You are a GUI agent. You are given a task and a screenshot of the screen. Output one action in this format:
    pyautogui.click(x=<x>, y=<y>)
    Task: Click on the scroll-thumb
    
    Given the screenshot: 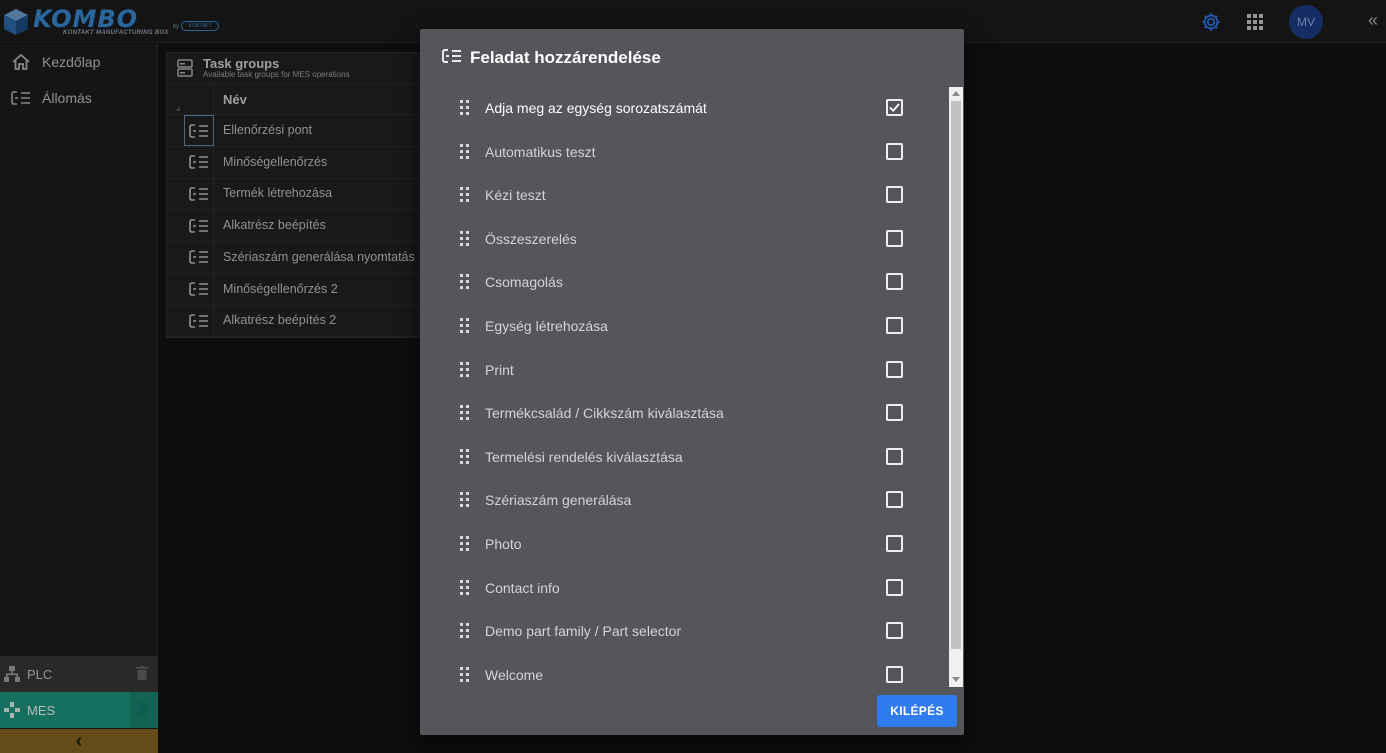 What is the action you would take?
    pyautogui.click(x=956, y=375)
    